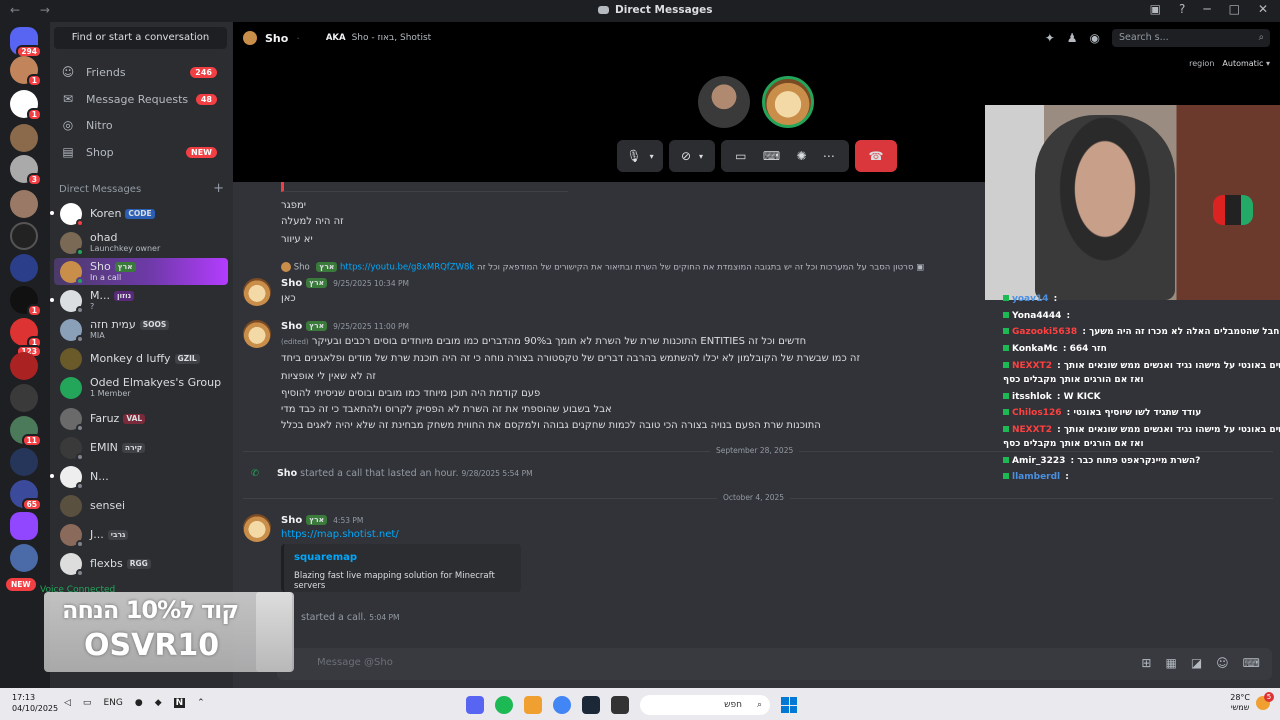 The image size is (1280, 720). What do you see at coordinates (1240, 703) in the screenshot?
I see `weather-widget: 28°C שמשי` at bounding box center [1240, 703].